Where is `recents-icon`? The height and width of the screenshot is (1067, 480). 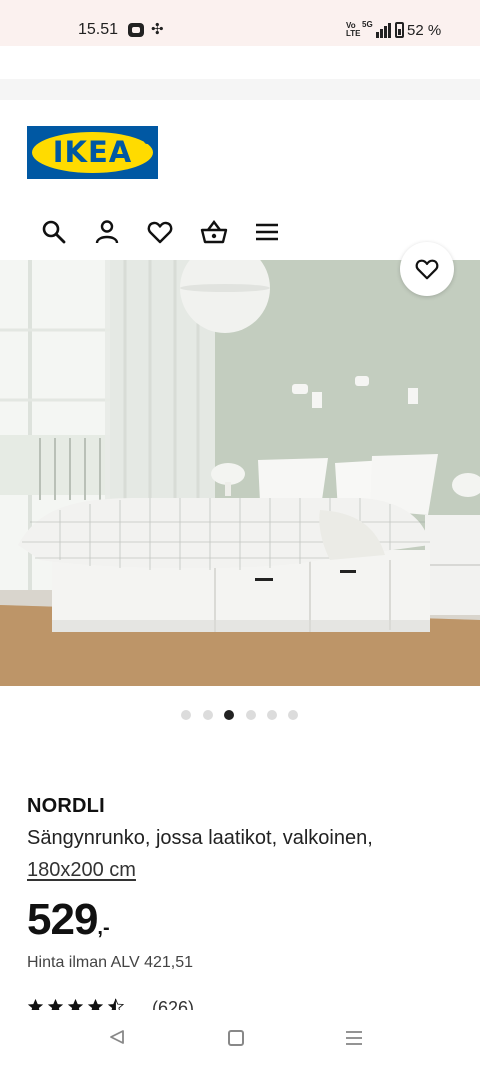
recents-icon is located at coordinates (354, 1038).